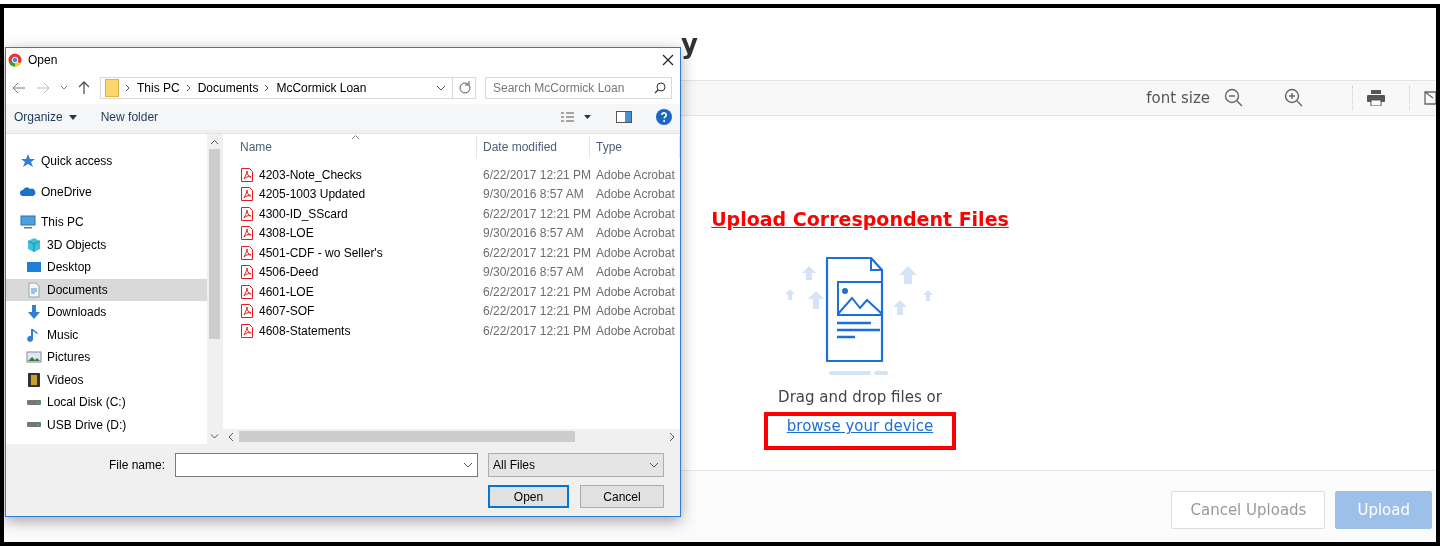 This screenshot has height=546, width=1444. I want to click on help-icon, so click(664, 117).